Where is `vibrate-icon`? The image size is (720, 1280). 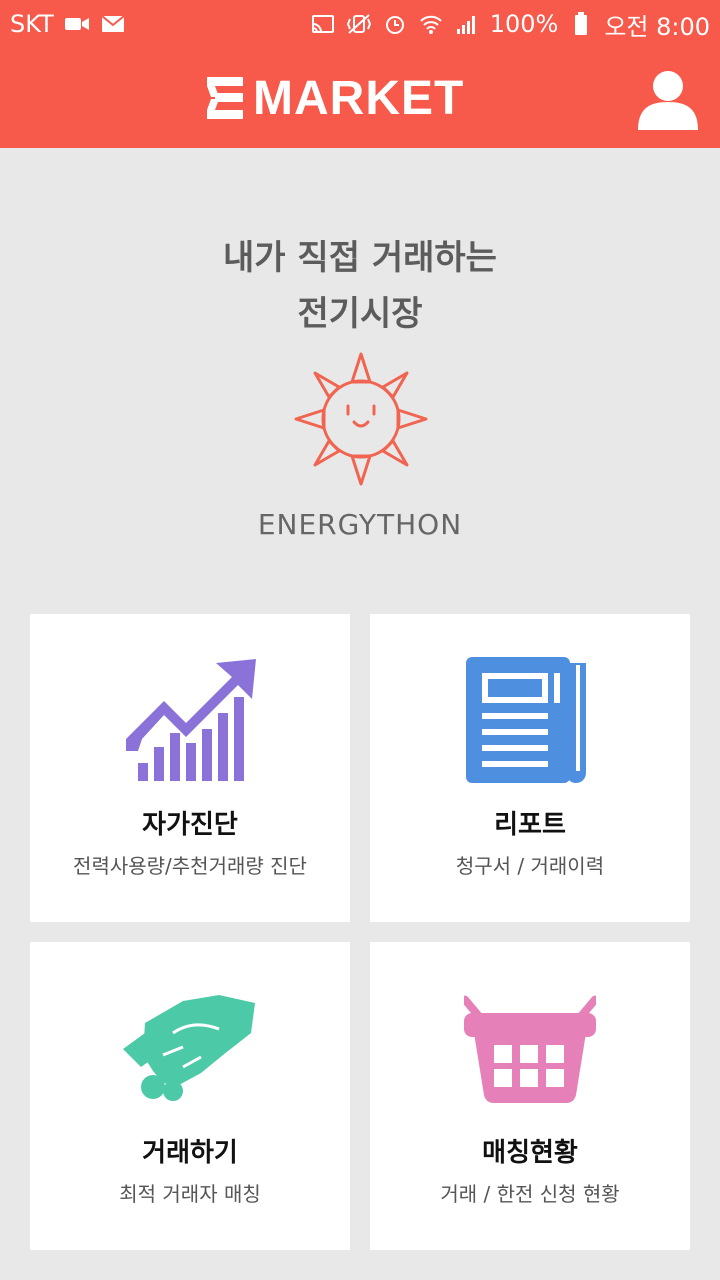 vibrate-icon is located at coordinates (359, 24).